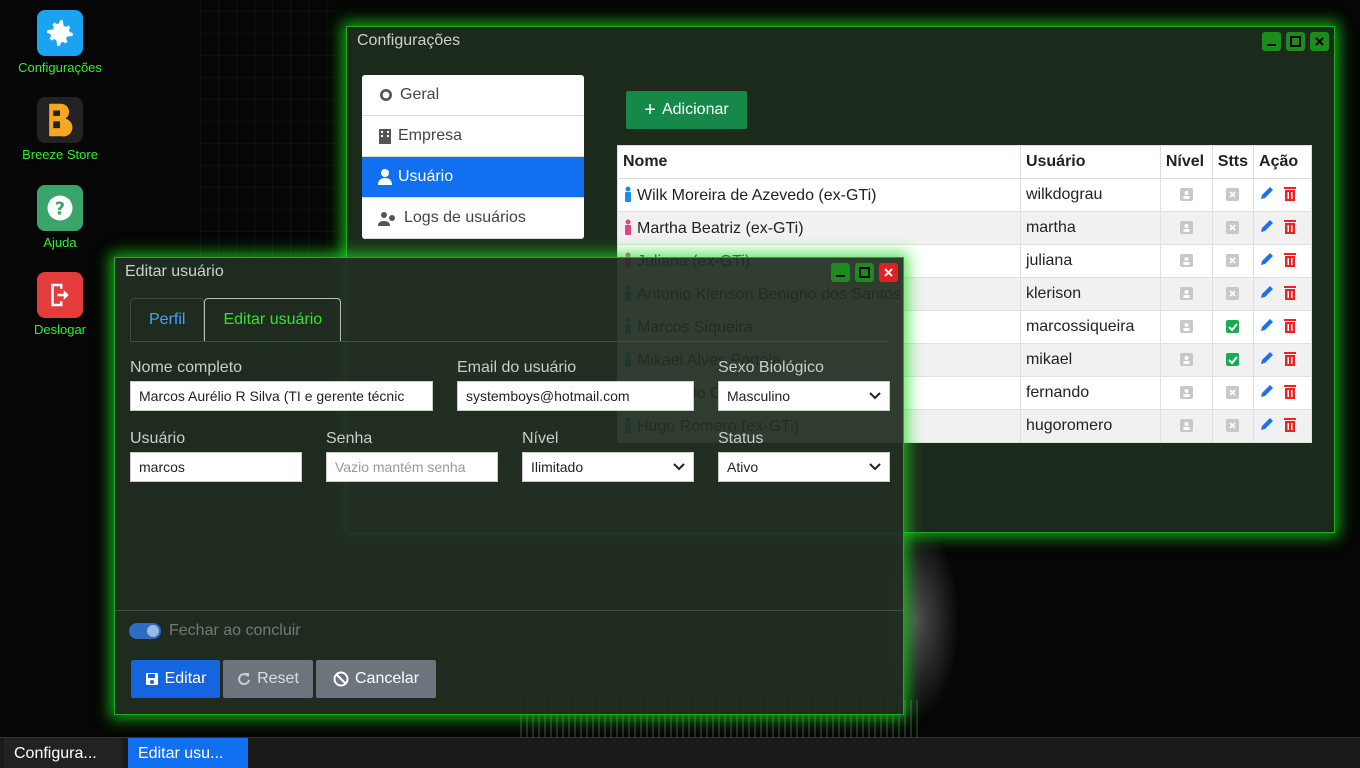 The height and width of the screenshot is (768, 1360). I want to click on breeze-store-icon, so click(60, 120).